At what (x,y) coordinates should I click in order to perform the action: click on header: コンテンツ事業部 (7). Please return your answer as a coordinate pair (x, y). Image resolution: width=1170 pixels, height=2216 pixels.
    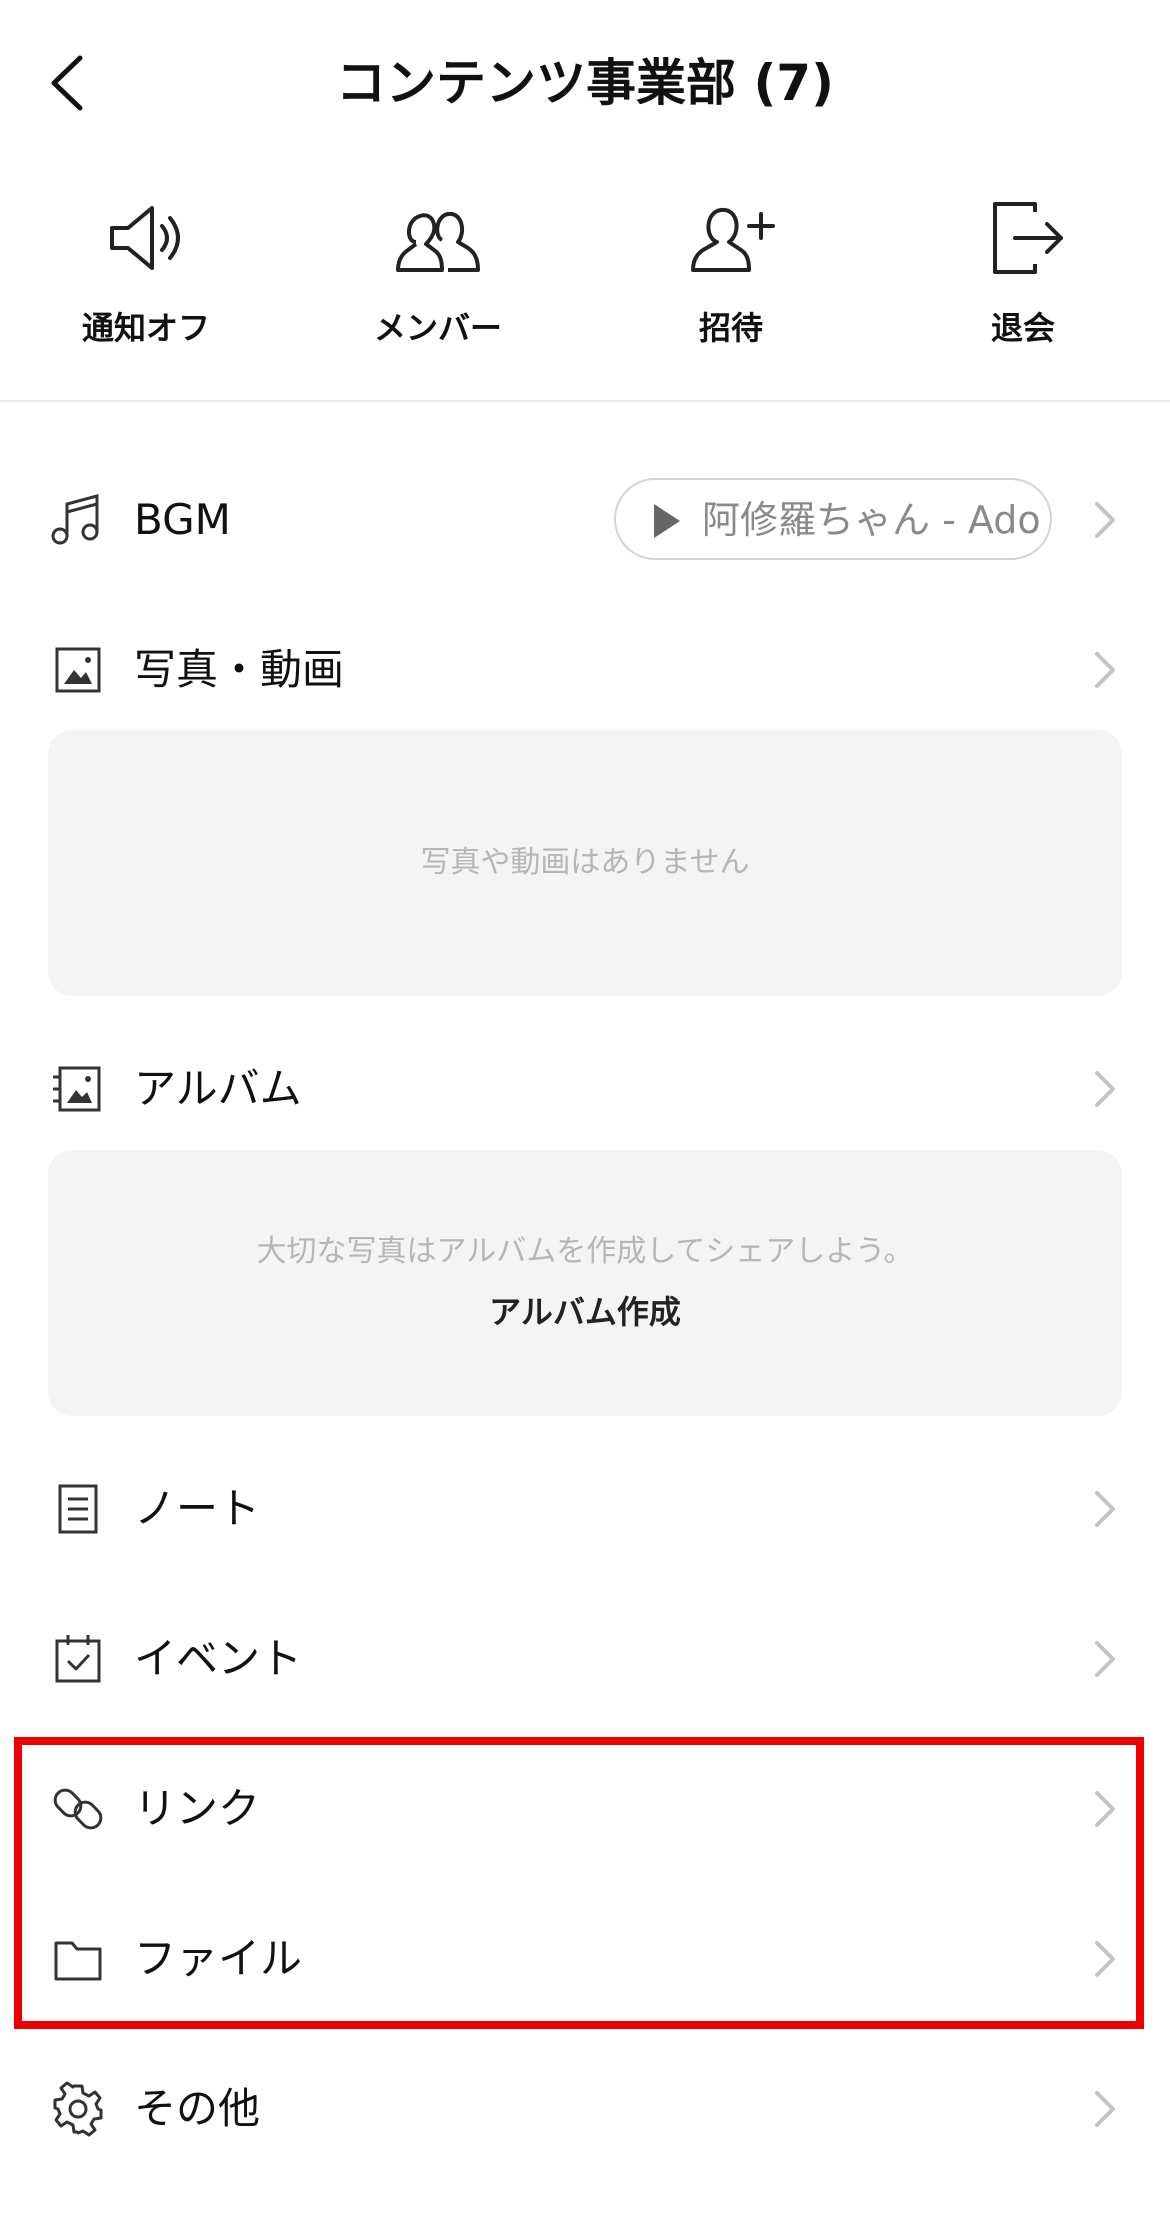
    Looking at the image, I should click on (585, 85).